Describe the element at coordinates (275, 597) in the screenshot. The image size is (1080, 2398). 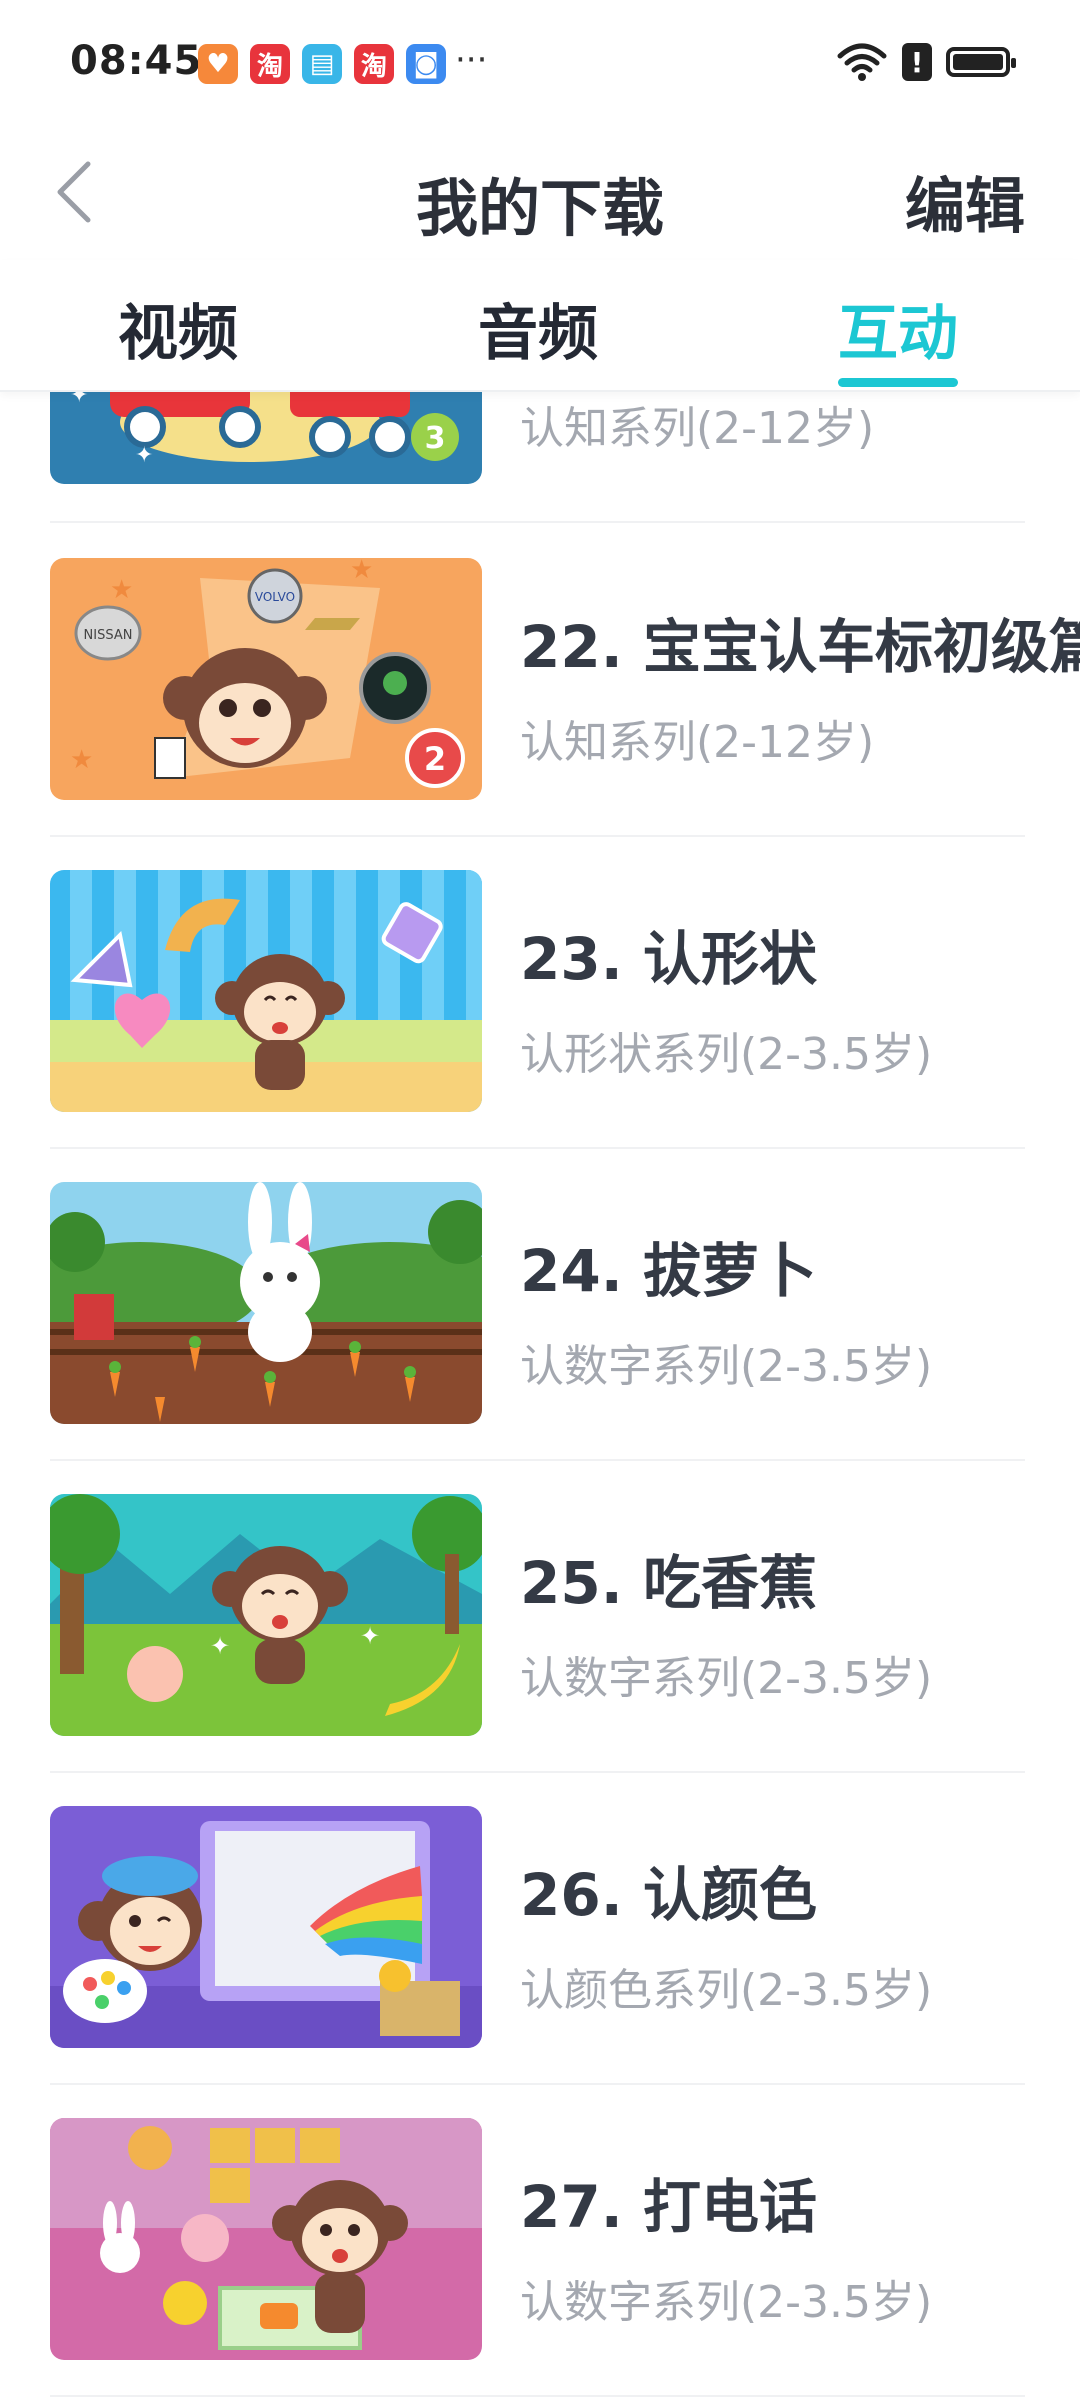
I see `svg-text: VOLVO` at that location.